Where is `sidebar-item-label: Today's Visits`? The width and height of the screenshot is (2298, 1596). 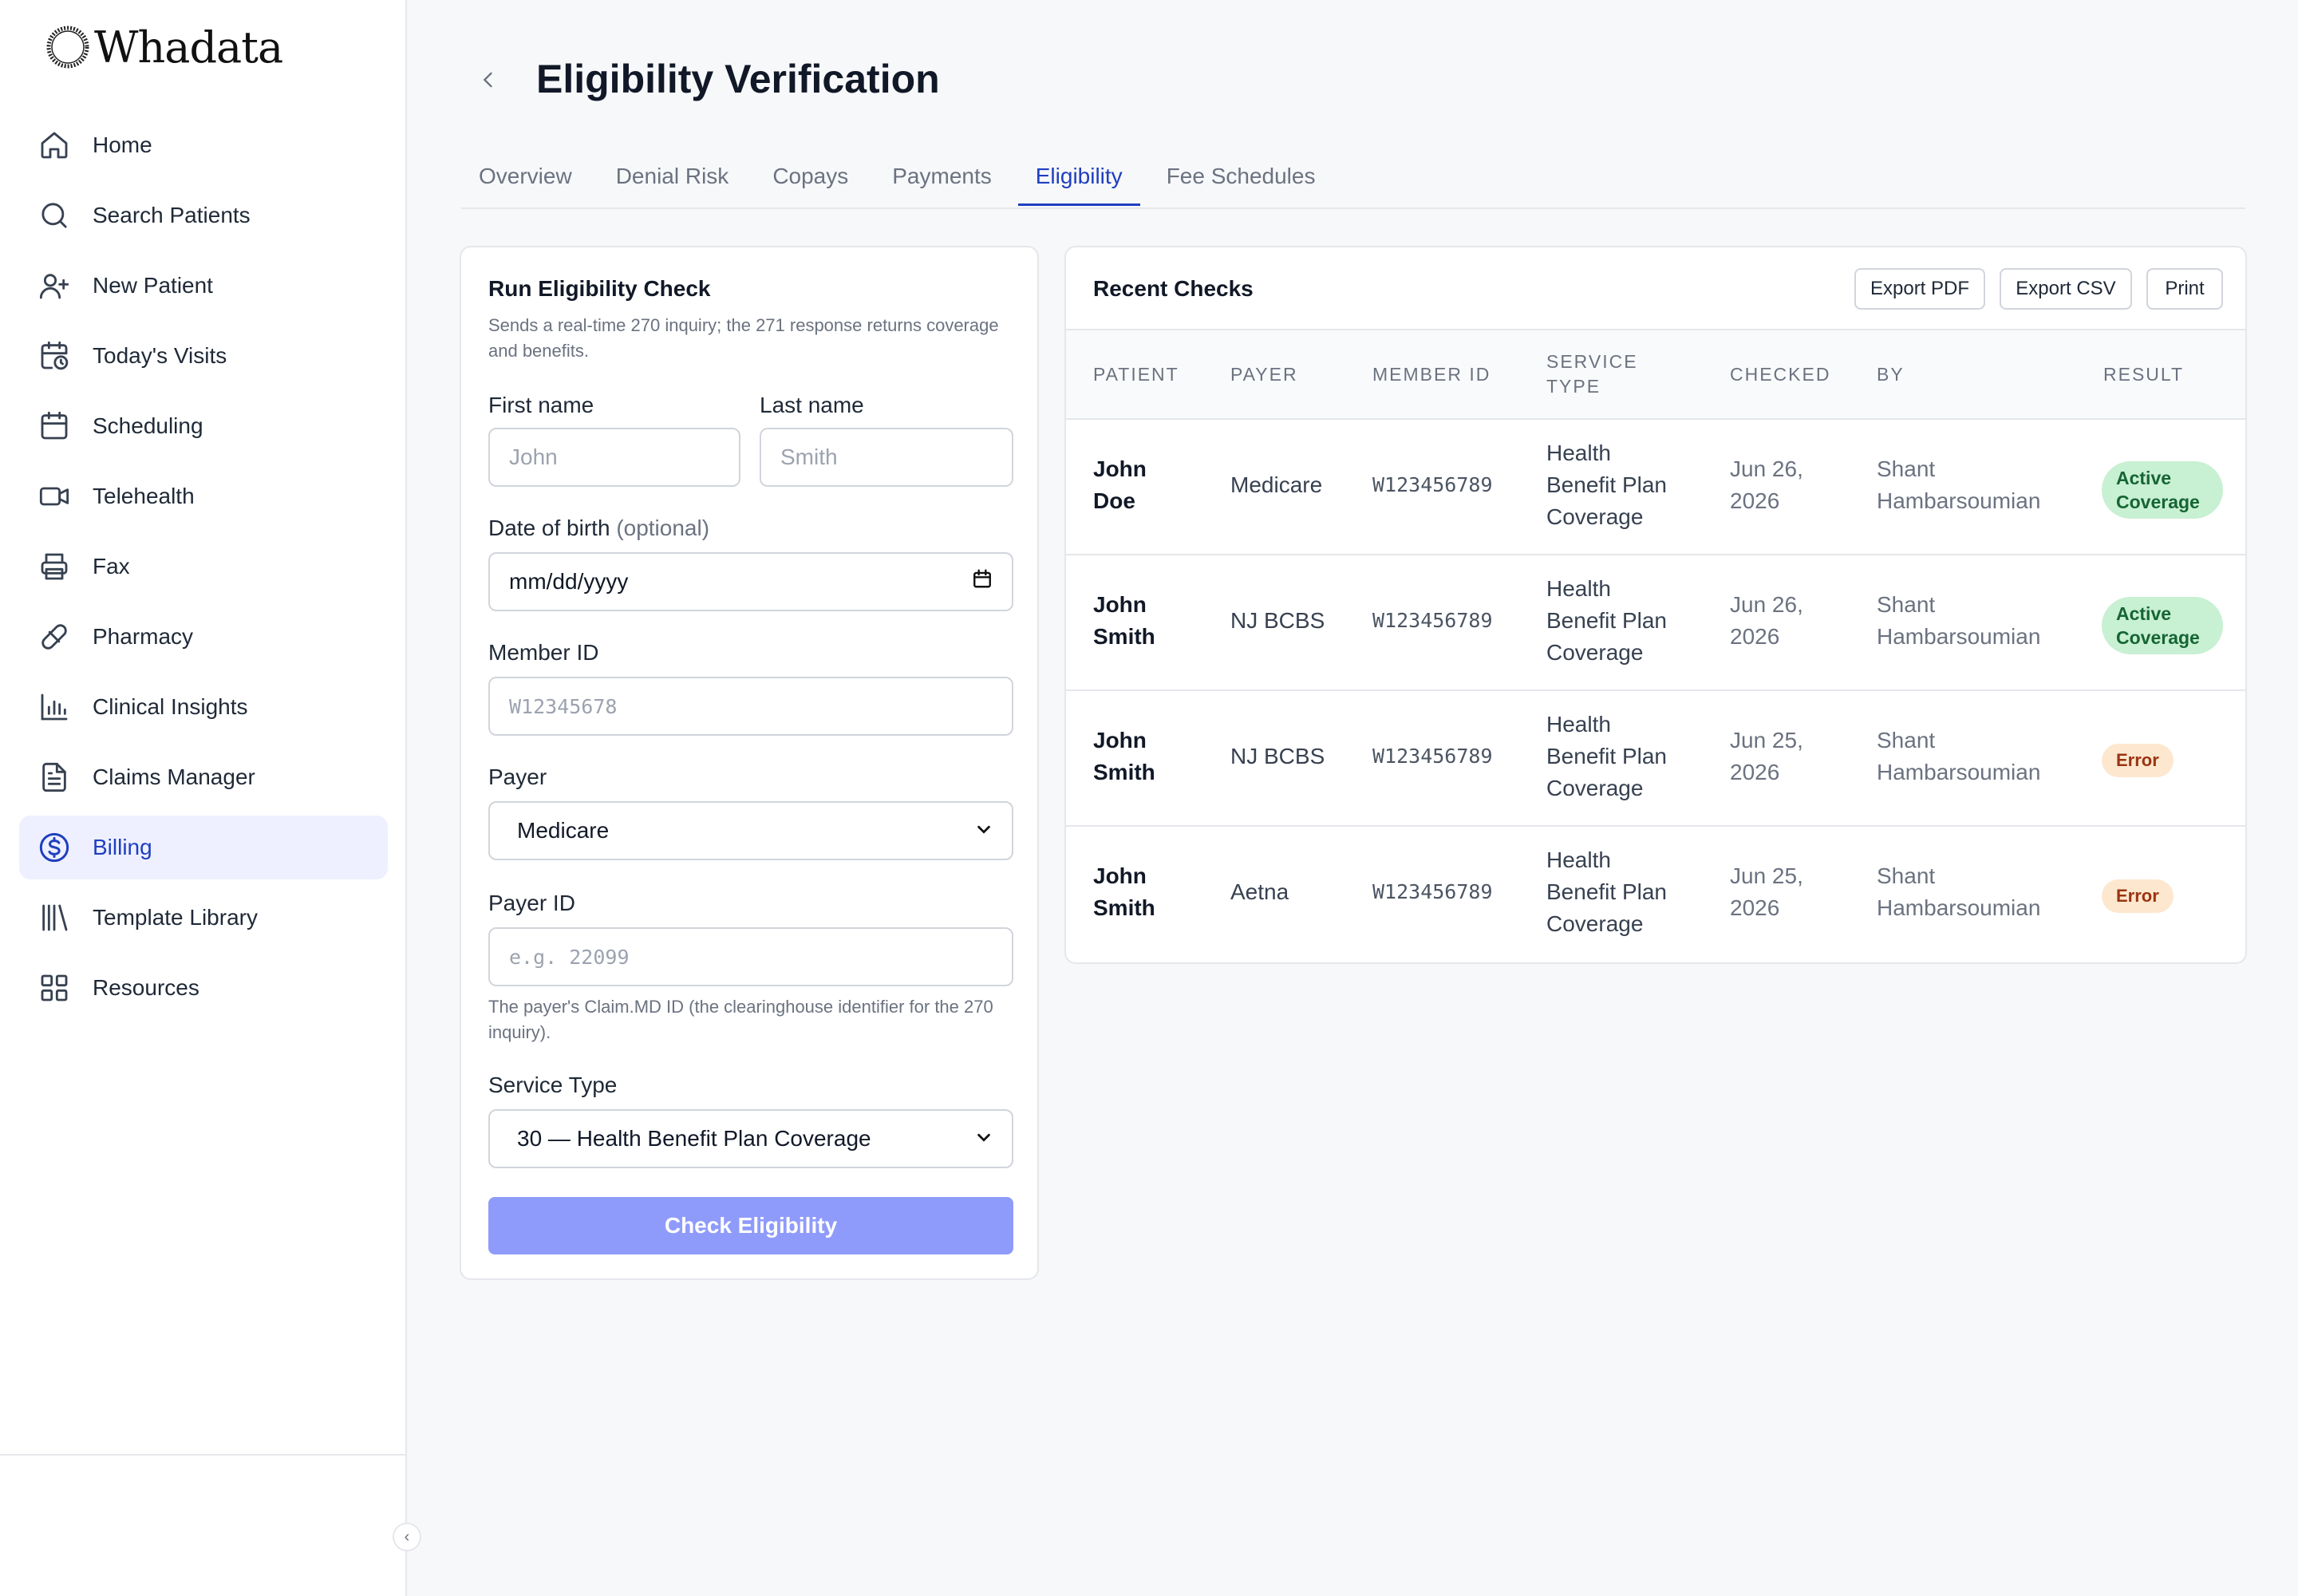
sidebar-item-label: Today's Visits is located at coordinates (160, 355).